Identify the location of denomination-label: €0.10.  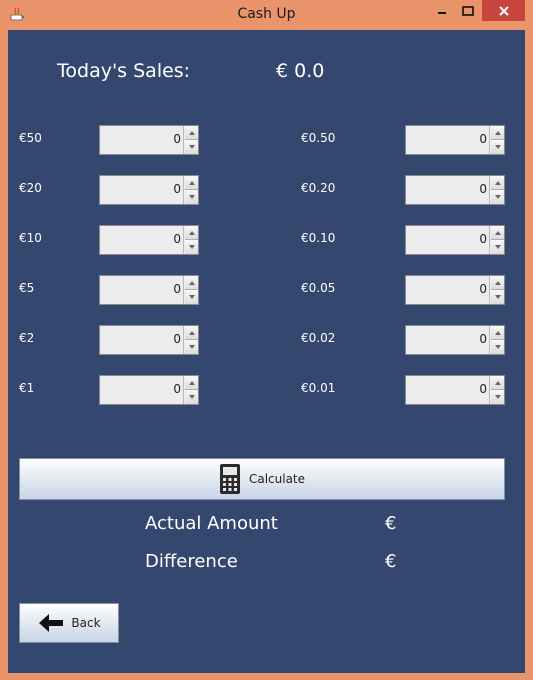
(318, 238).